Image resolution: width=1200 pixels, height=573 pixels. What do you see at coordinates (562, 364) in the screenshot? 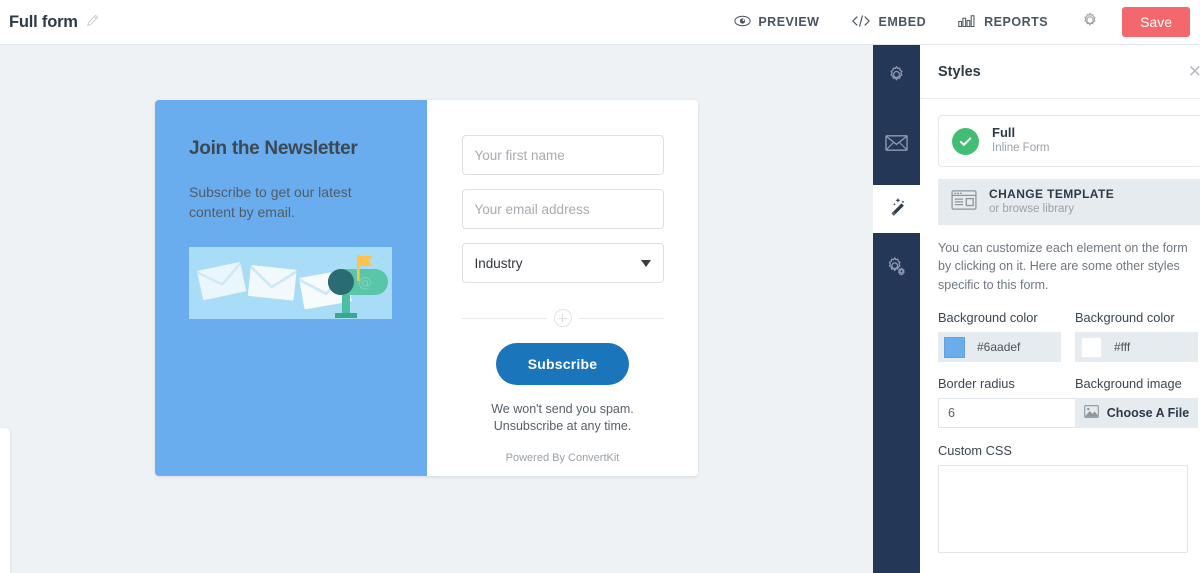
I see `subscribe-button: Subscribe` at bounding box center [562, 364].